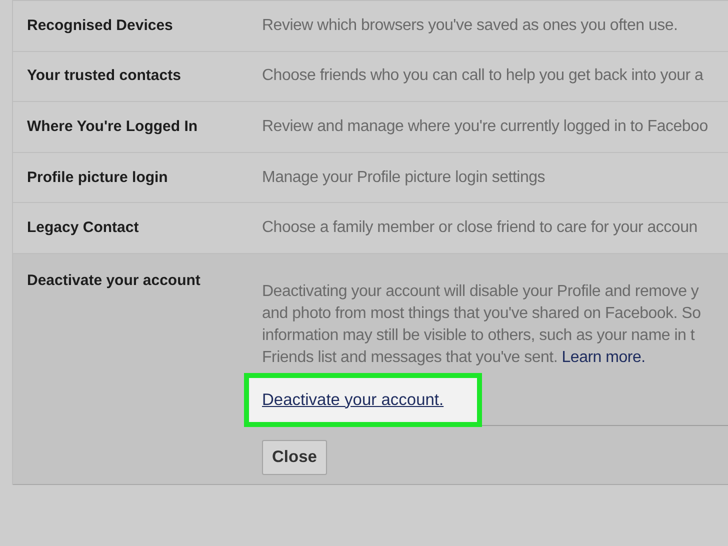  What do you see at coordinates (483, 76) in the screenshot?
I see `setting-description: Choose friends who you can call to help you get back into your a` at bounding box center [483, 76].